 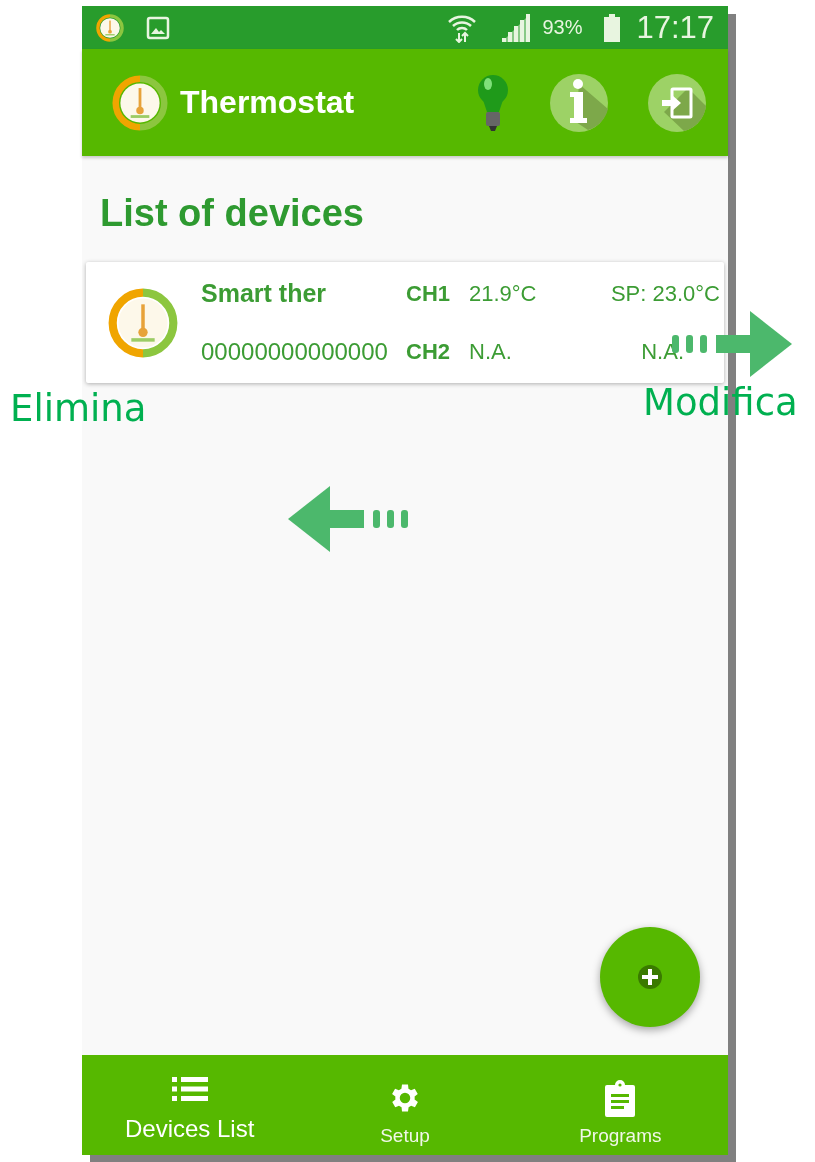 I want to click on nav-tab: Devices List, so click(x=189, y=1105).